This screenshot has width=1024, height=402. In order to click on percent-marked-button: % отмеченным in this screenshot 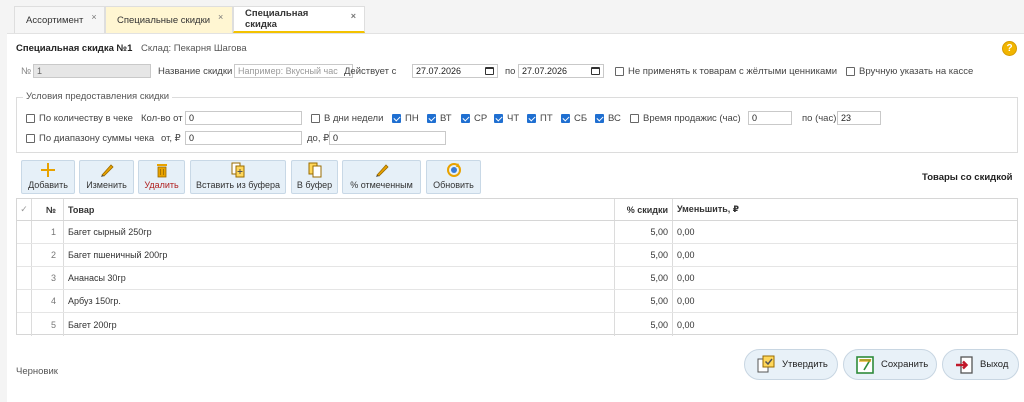, I will do `click(381, 177)`.